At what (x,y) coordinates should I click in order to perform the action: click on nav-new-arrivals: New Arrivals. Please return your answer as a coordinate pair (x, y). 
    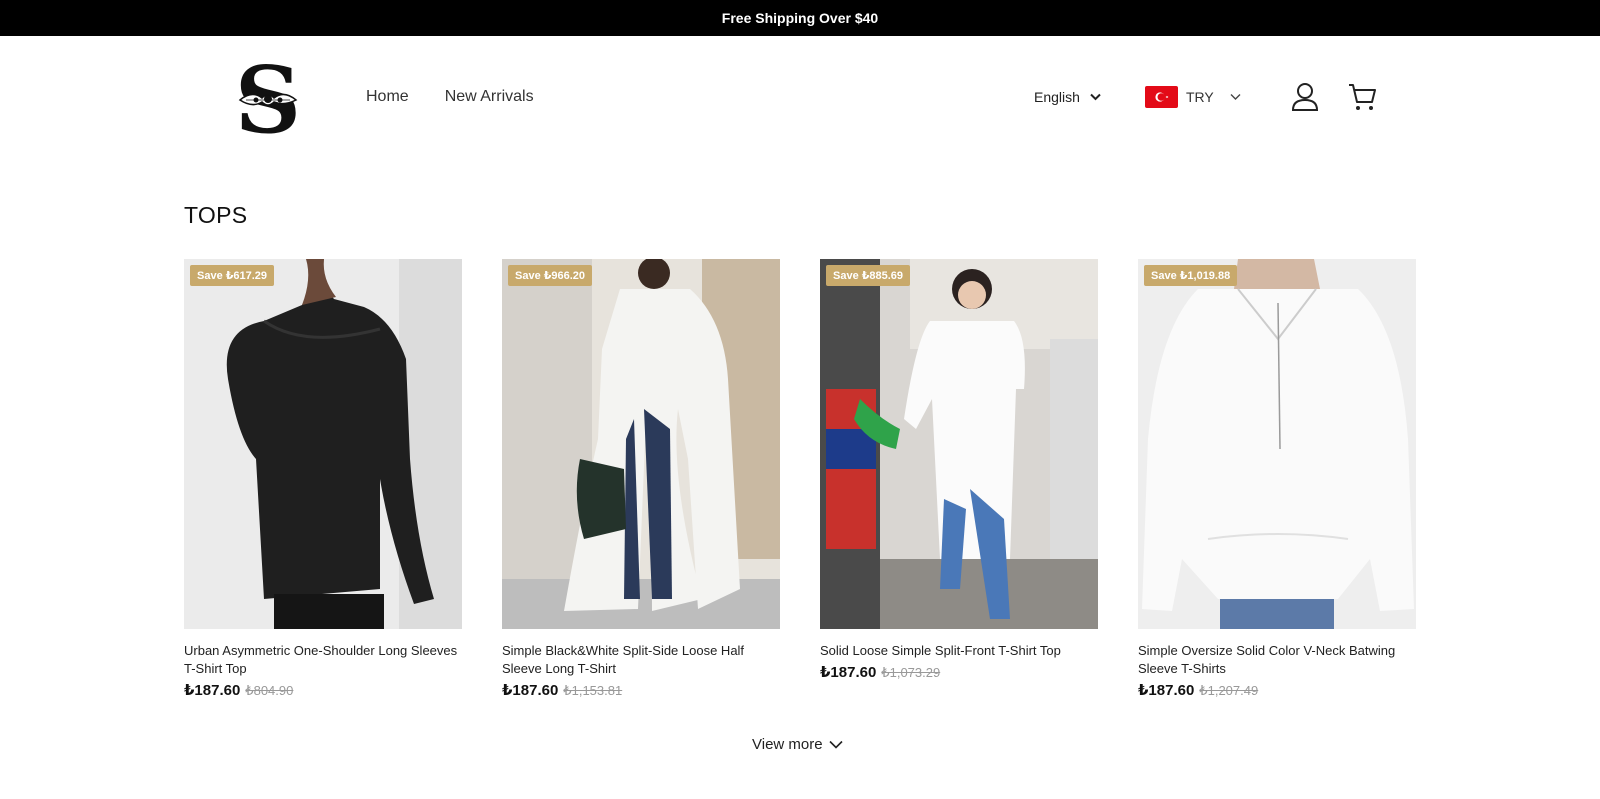
    Looking at the image, I should click on (489, 97).